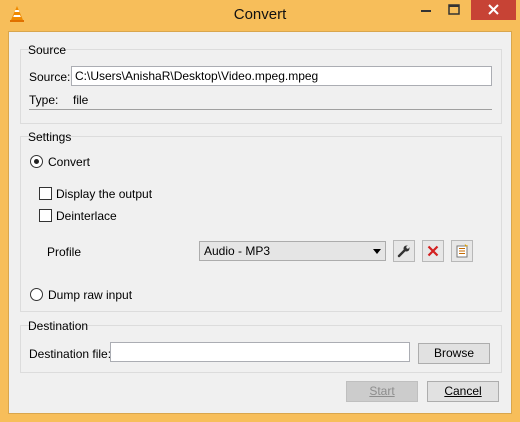  Describe the element at coordinates (45, 193) in the screenshot. I see `display-output-checkbox` at that location.